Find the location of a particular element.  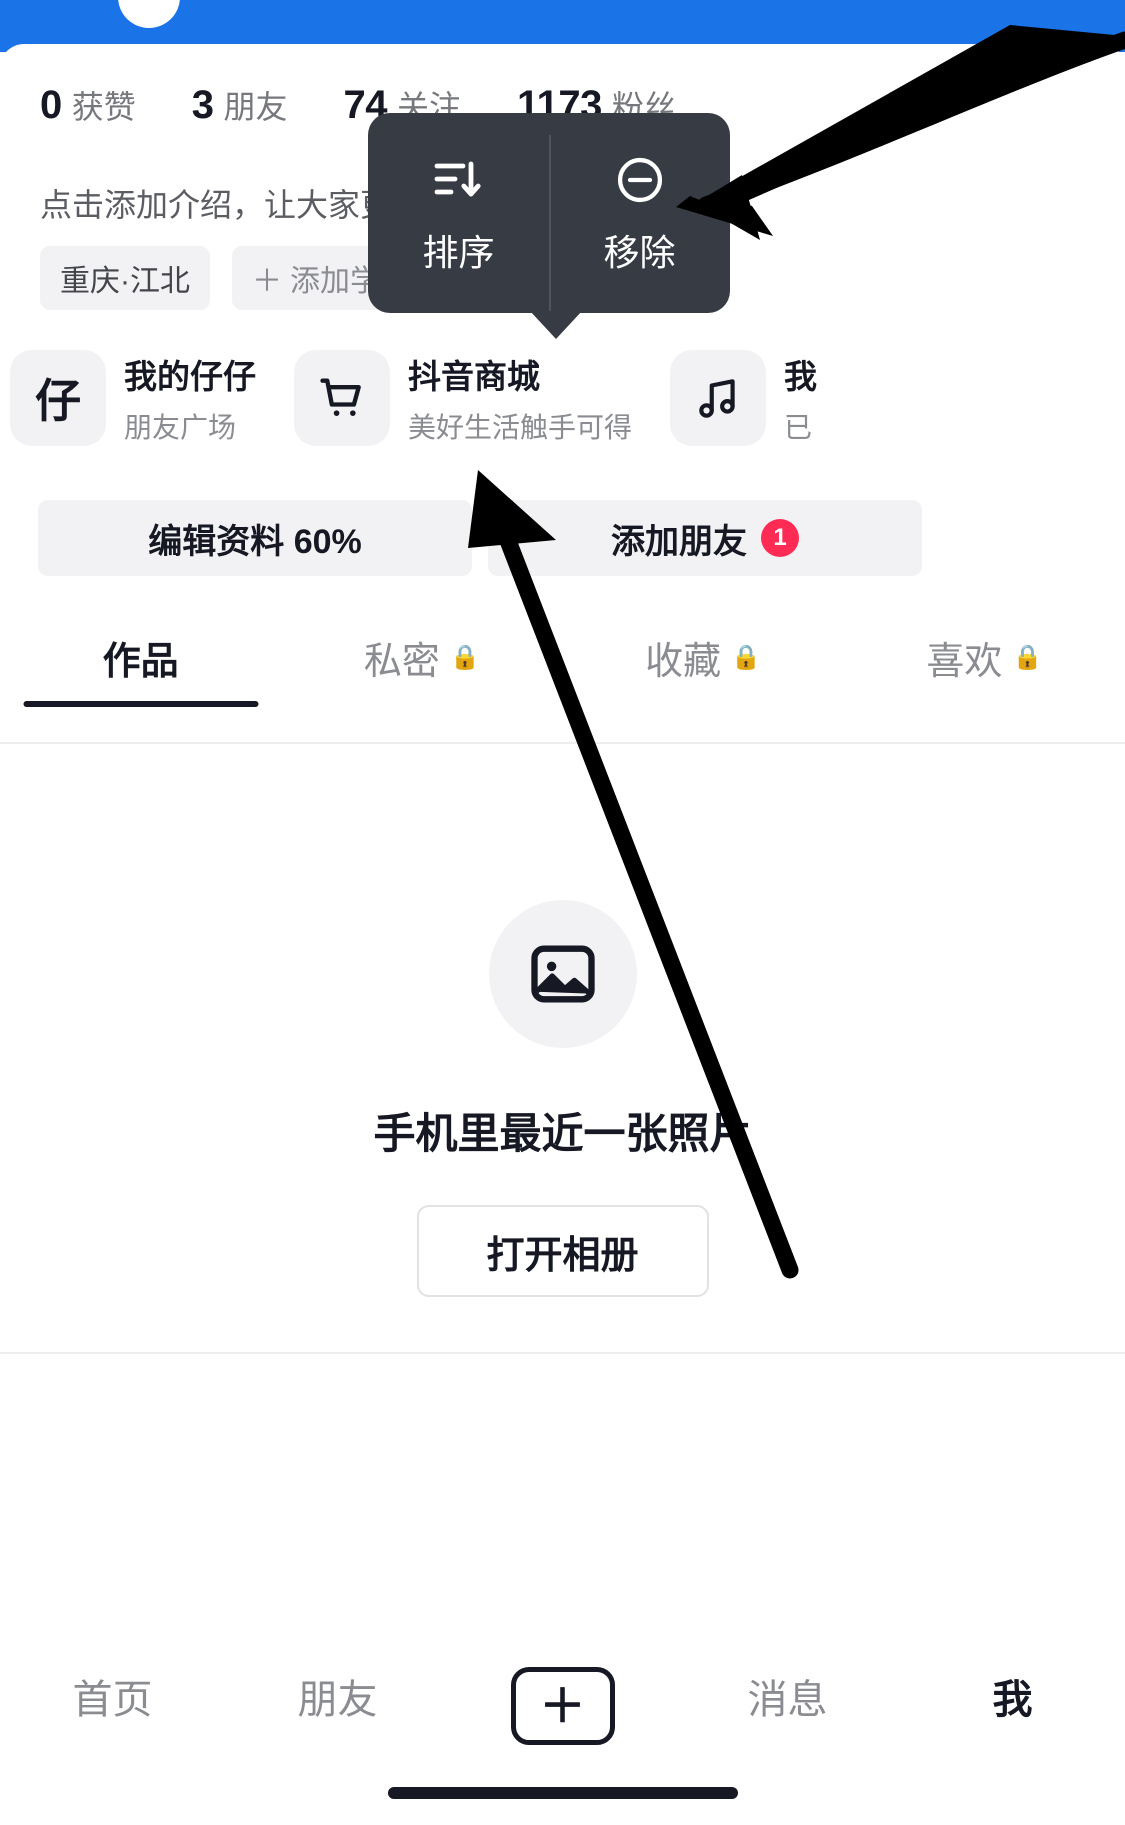

photo-icon is located at coordinates (562, 974).